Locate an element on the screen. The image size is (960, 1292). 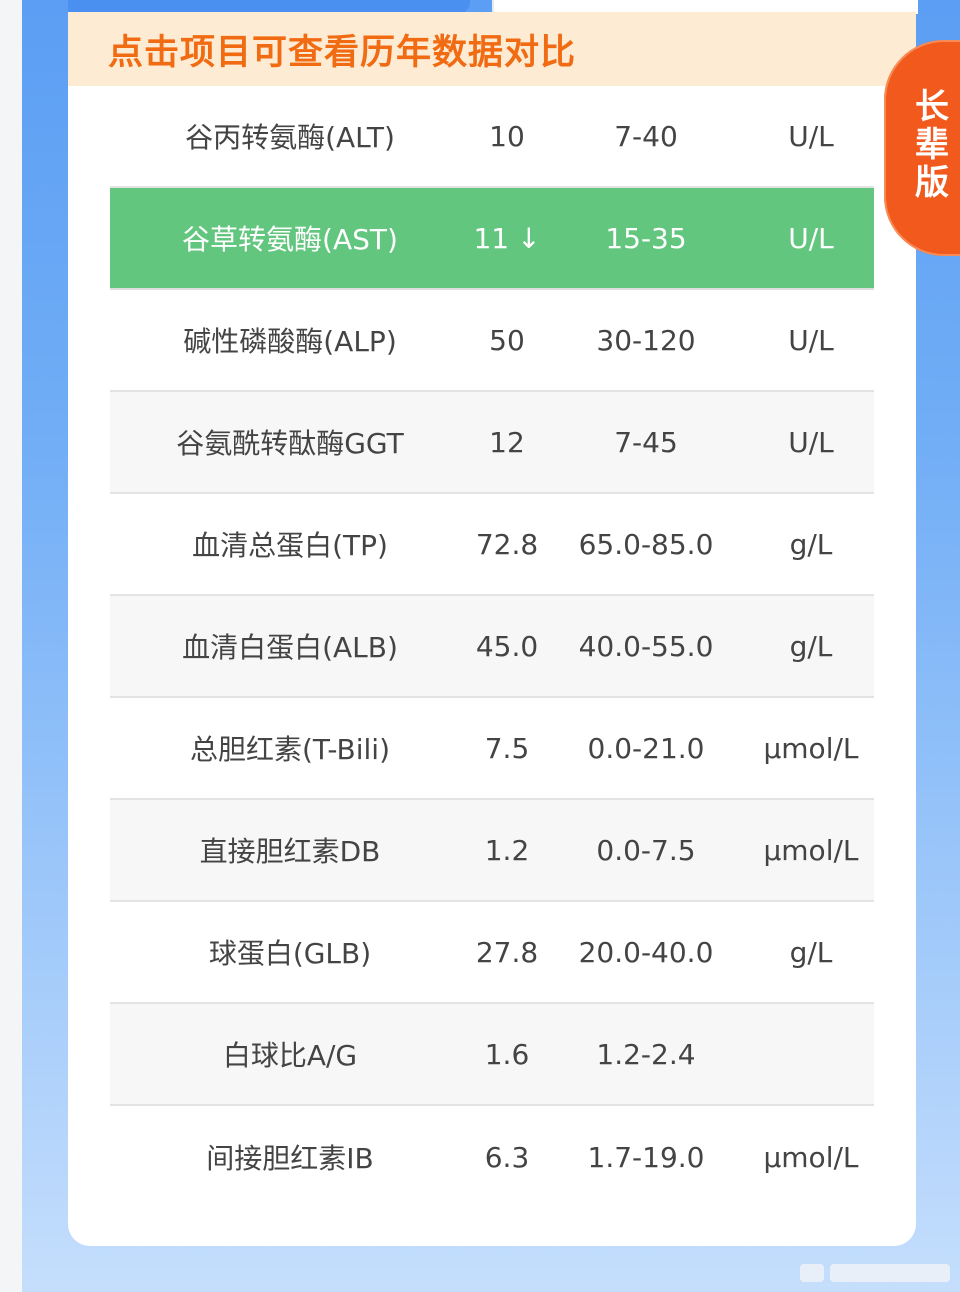
item-value: 72.8 is located at coordinates (507, 544).